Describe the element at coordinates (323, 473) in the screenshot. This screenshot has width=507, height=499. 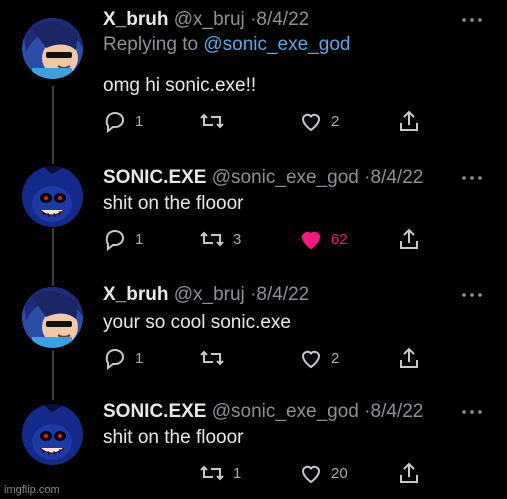
I see `like-button: 20` at that location.